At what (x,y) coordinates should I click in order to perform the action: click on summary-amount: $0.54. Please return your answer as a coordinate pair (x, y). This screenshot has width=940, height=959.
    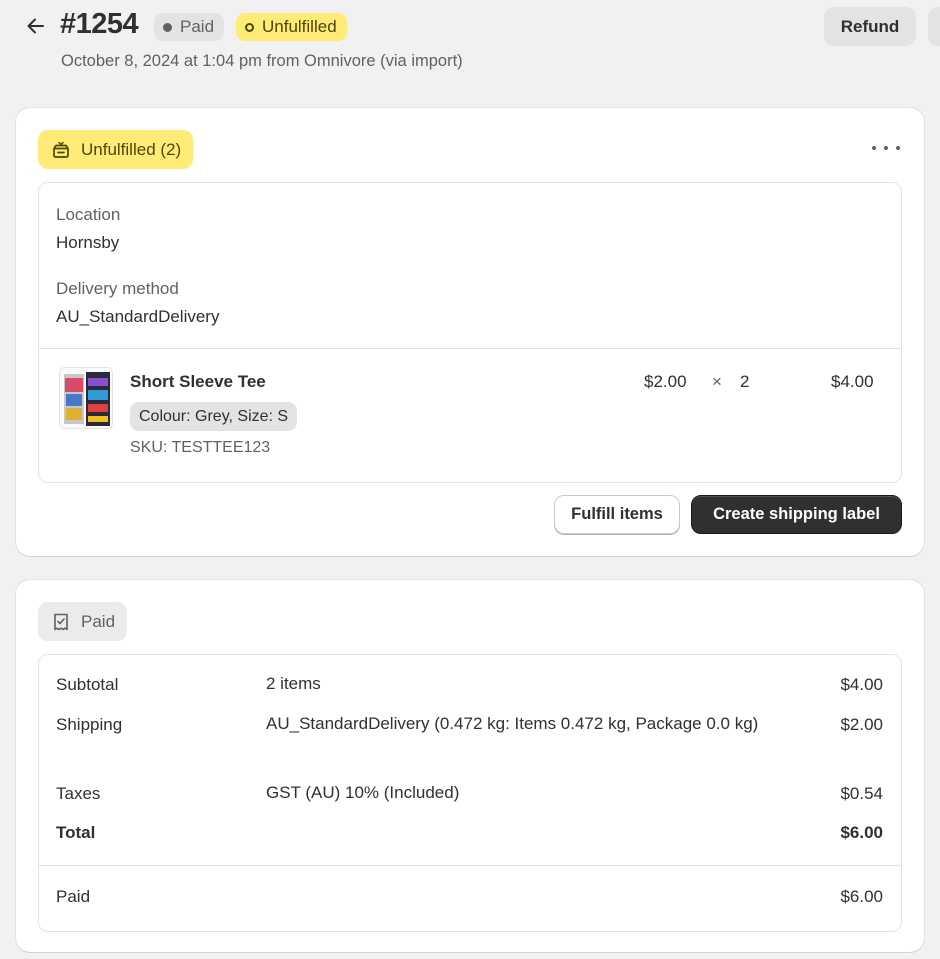
    Looking at the image, I should click on (861, 793).